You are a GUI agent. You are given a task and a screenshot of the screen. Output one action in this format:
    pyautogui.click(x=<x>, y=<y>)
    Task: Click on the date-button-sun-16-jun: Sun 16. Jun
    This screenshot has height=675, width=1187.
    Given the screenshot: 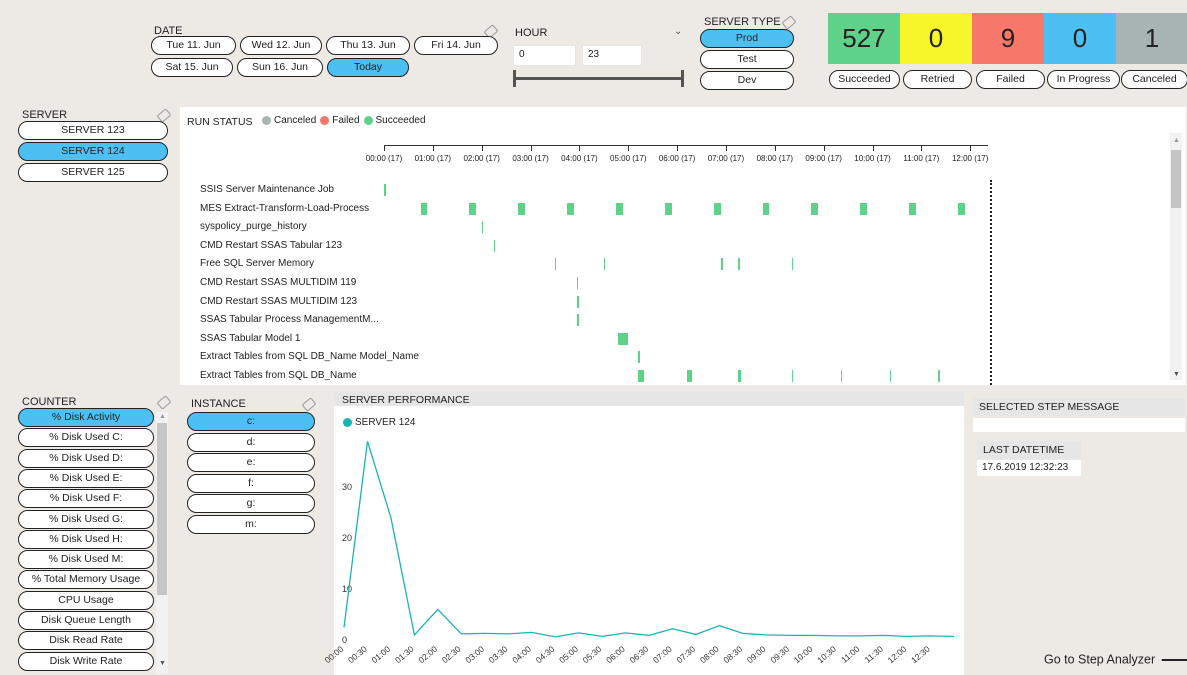 What is the action you would take?
    pyautogui.click(x=280, y=67)
    